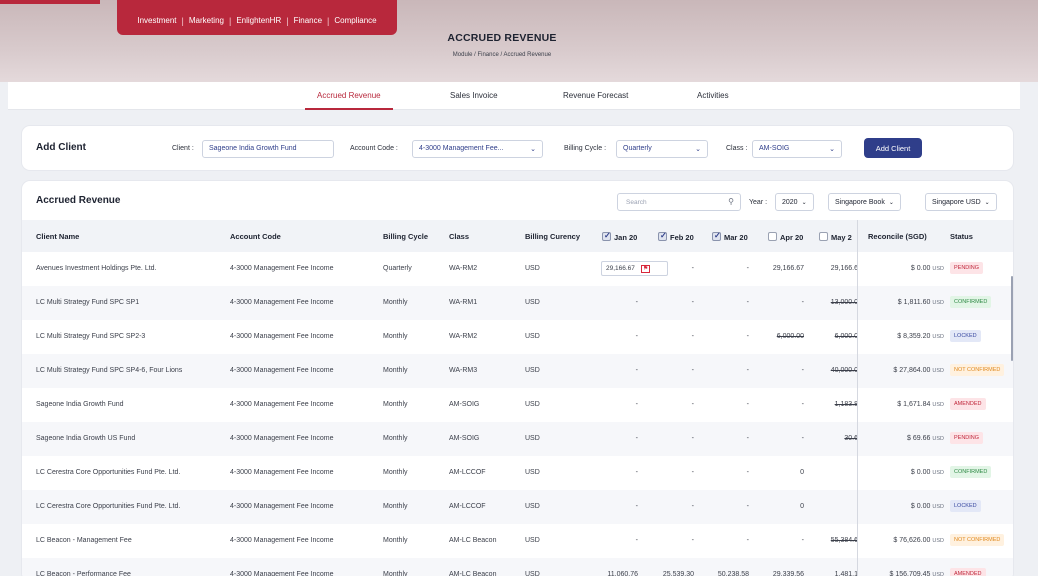 Image resolution: width=1038 pixels, height=576 pixels. I want to click on client-input: Sageone India Growth Fund, so click(268, 149).